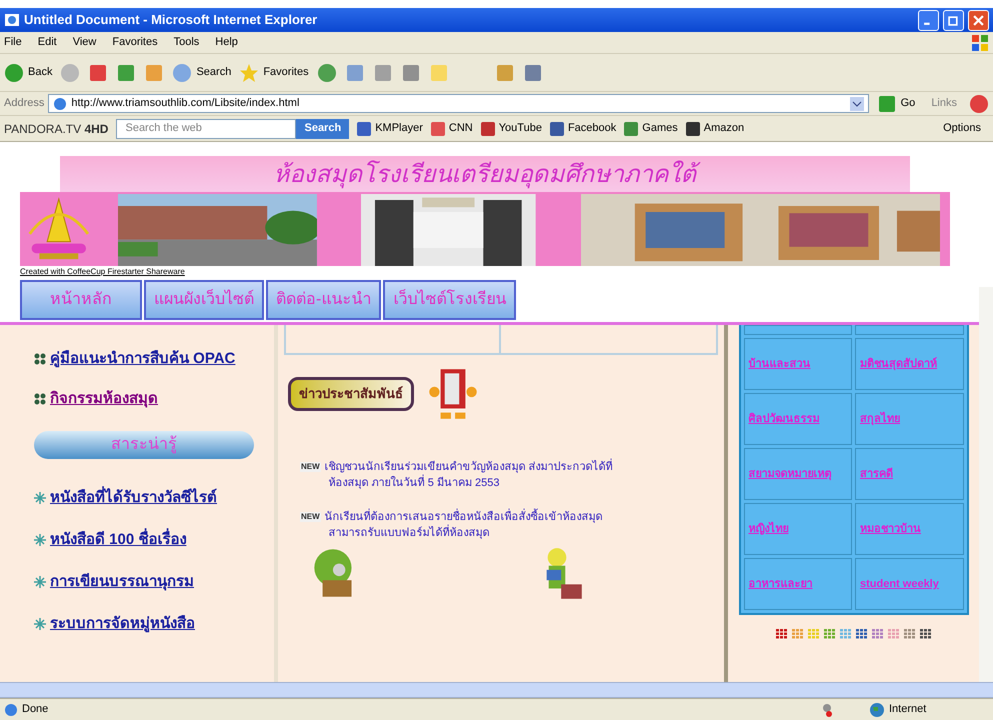 This screenshot has height=720, width=993. What do you see at coordinates (135, 42) in the screenshot?
I see `menu-item: Favorites` at bounding box center [135, 42].